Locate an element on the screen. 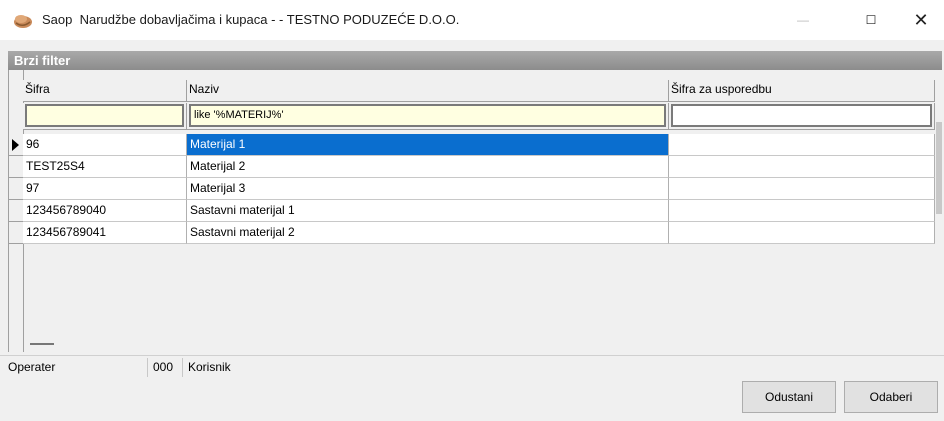  close-icon: ✕ is located at coordinates (921, 19).